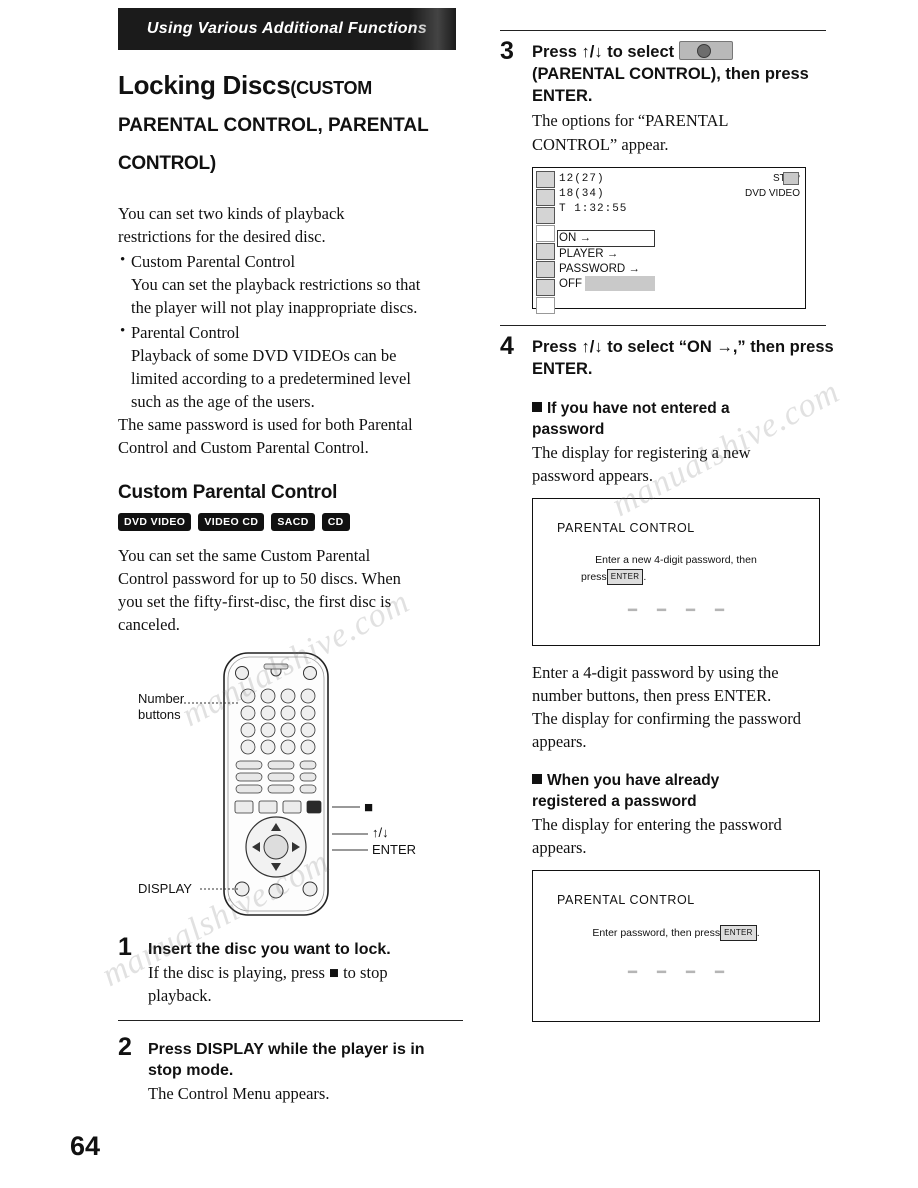 This screenshot has height=1188, width=918. Describe the element at coordinates (683, 347) in the screenshot. I see `step-4-title-line1: Press ↑/↓ to select “ON →,” then press` at that location.